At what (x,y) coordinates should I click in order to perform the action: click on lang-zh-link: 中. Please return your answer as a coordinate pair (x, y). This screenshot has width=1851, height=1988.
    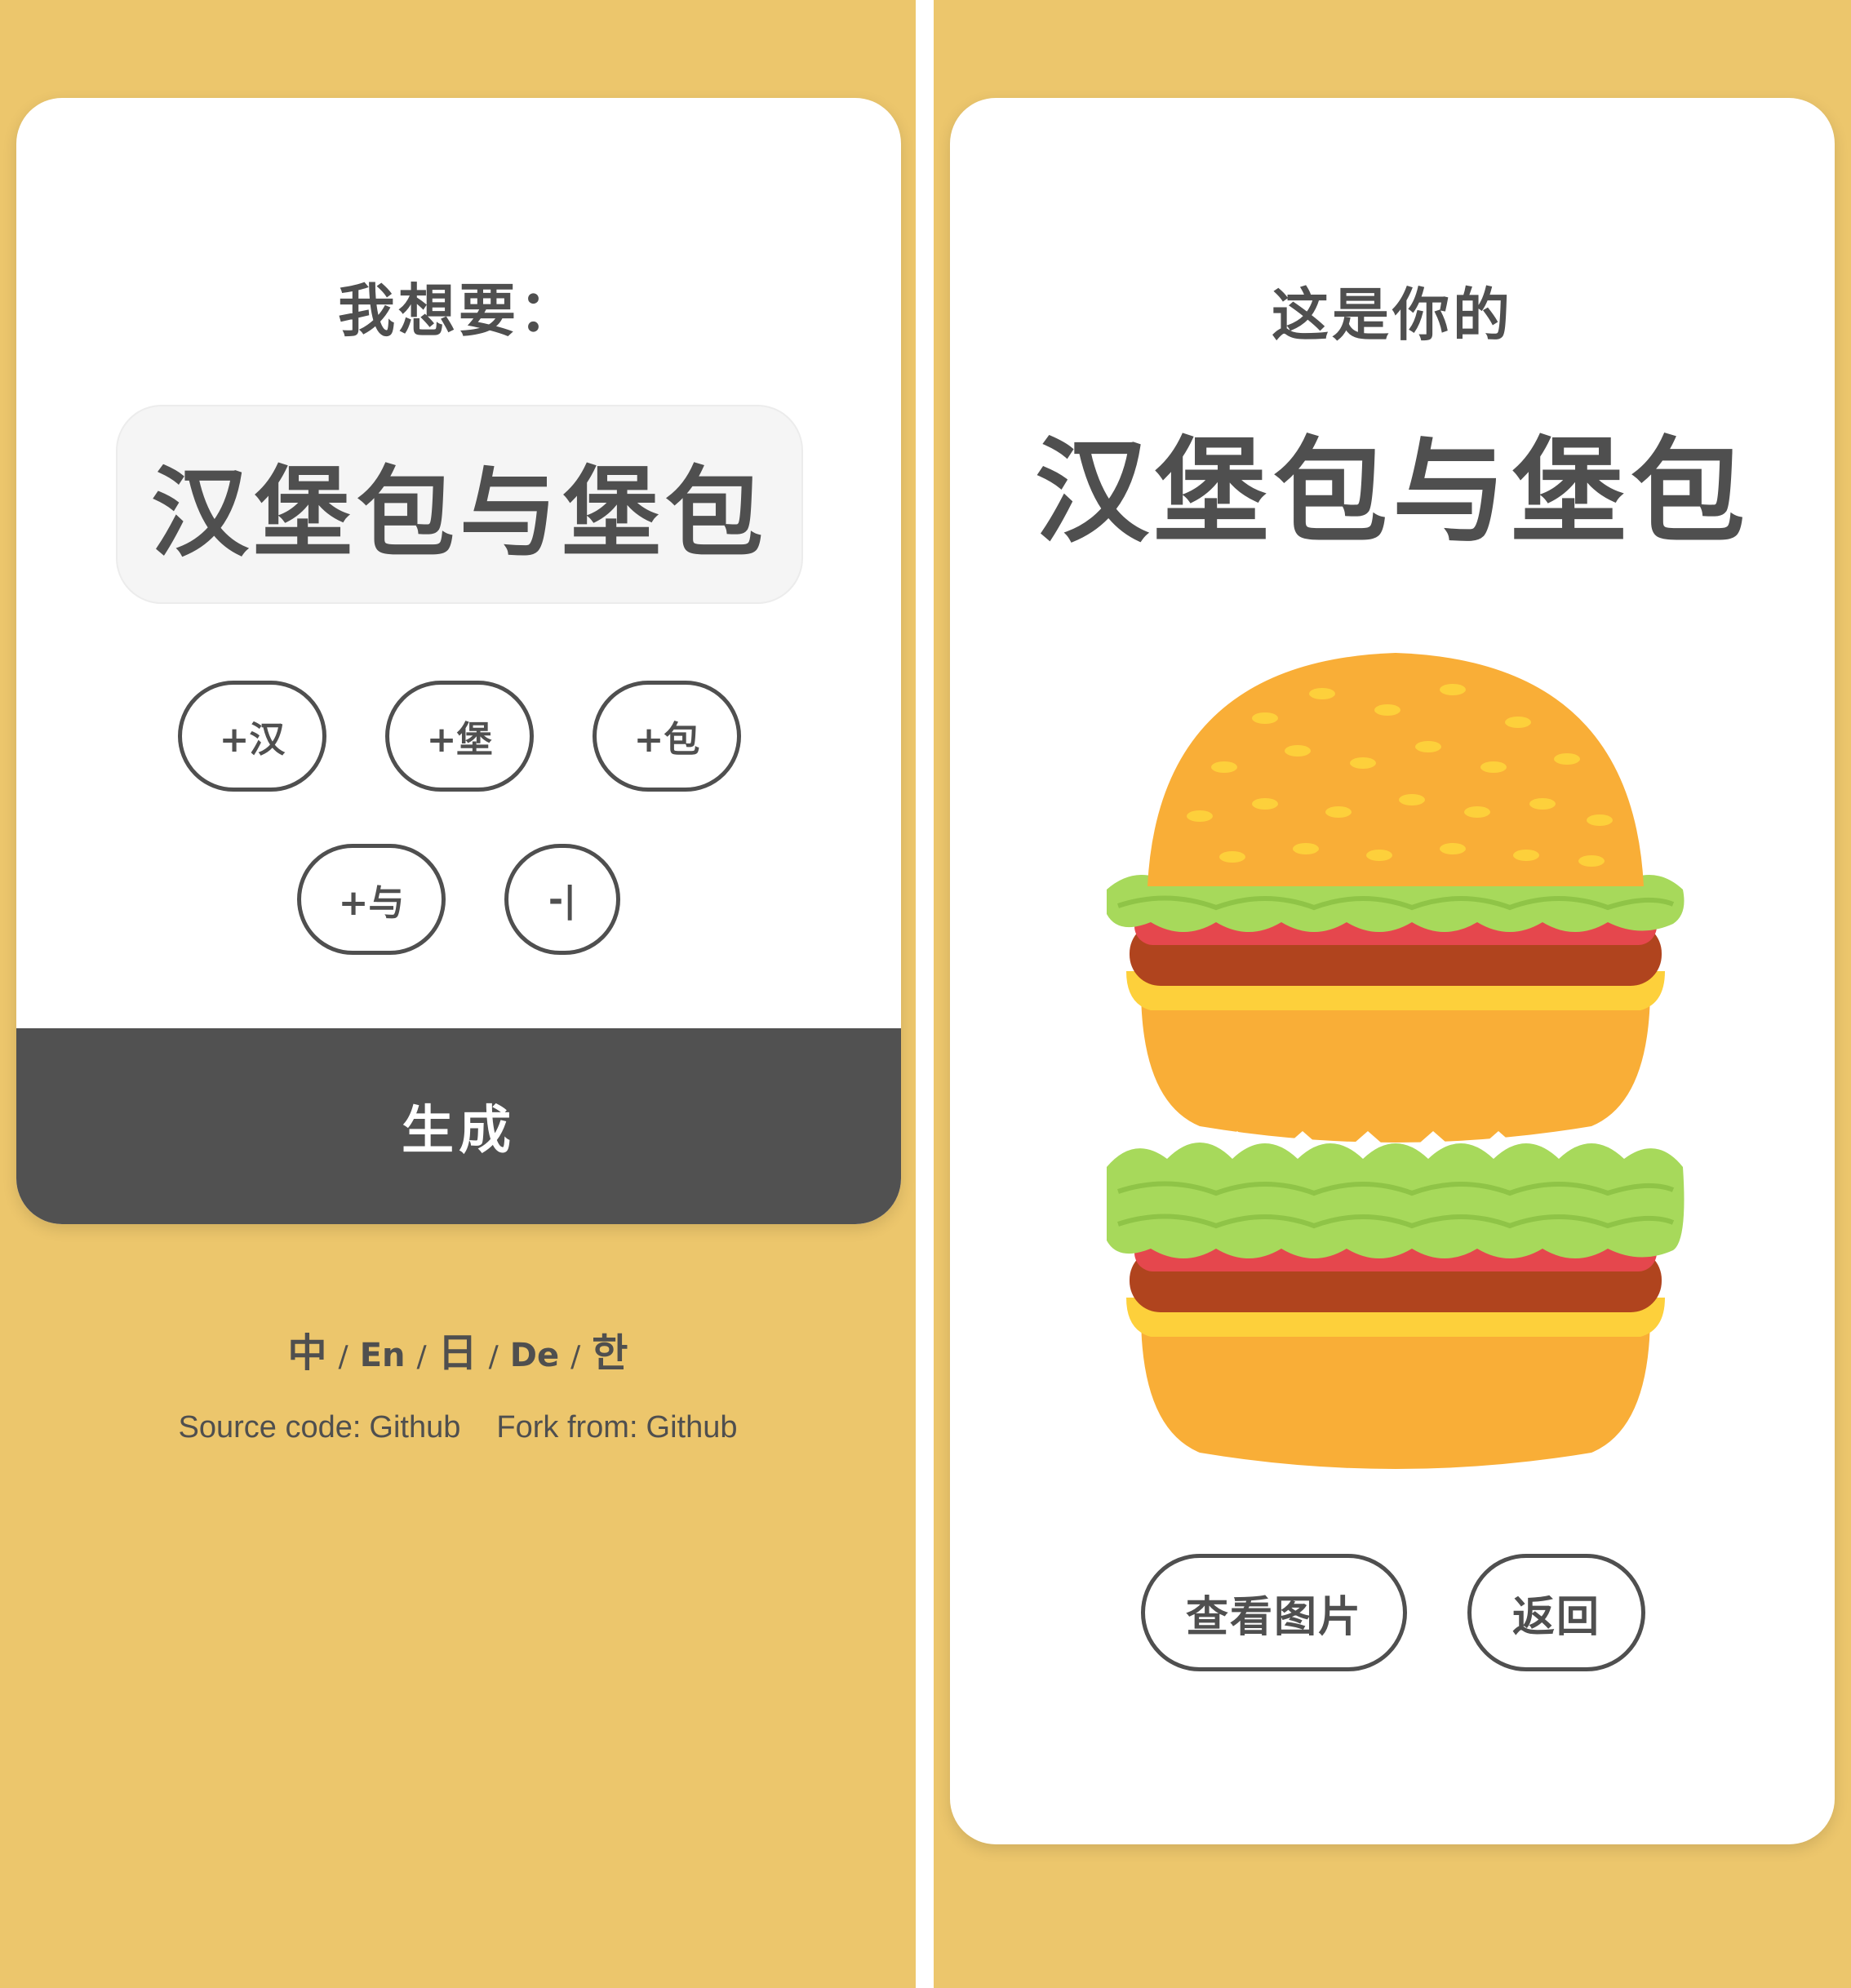
    Looking at the image, I should click on (308, 1349).